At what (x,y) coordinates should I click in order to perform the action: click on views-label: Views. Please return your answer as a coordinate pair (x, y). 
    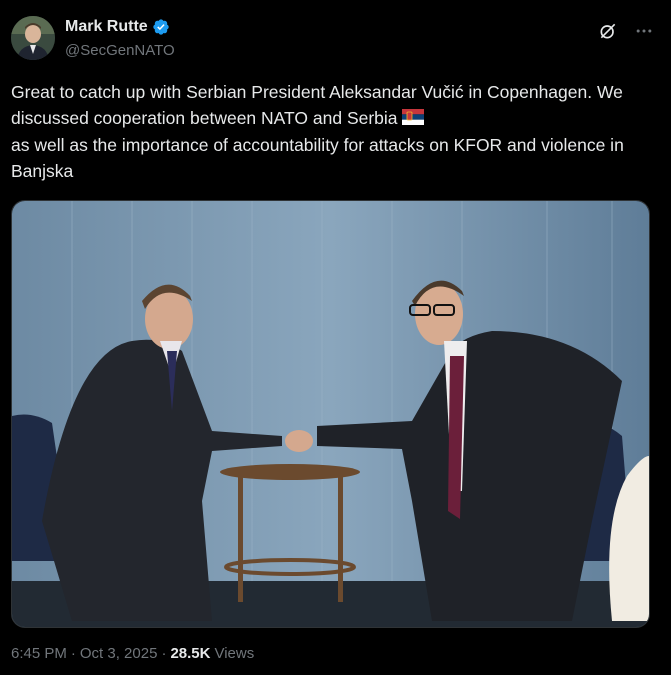
    Looking at the image, I should click on (234, 653).